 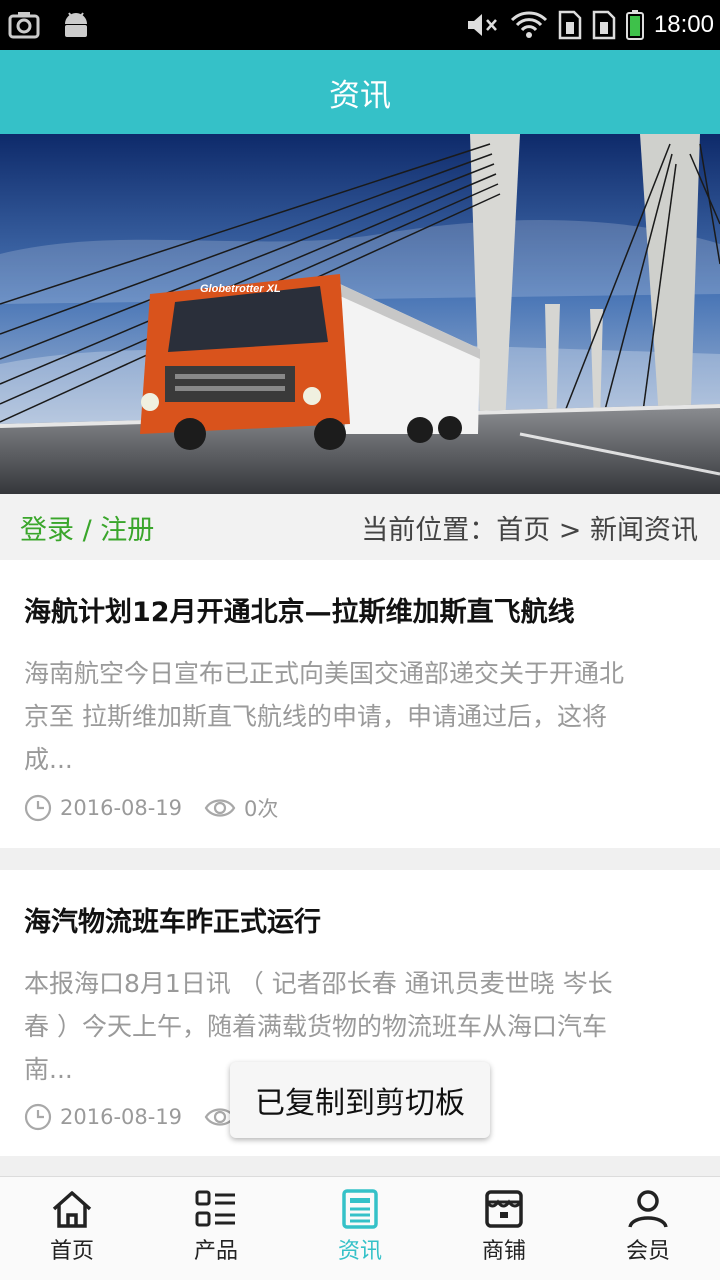 I want to click on screenshot-icon, so click(x=24, y=25).